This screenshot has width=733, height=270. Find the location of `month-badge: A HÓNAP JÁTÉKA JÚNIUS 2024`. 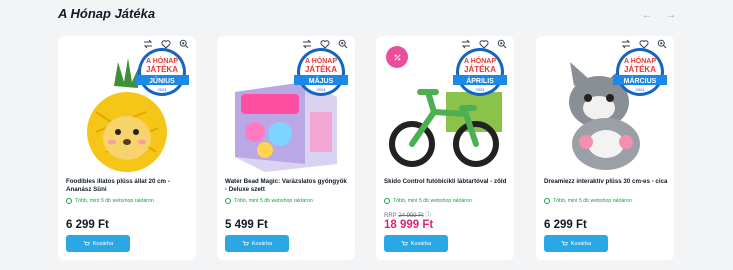

month-badge: A HÓNAP JÁTÉKA JÚNIUS 2024 is located at coordinates (162, 74).